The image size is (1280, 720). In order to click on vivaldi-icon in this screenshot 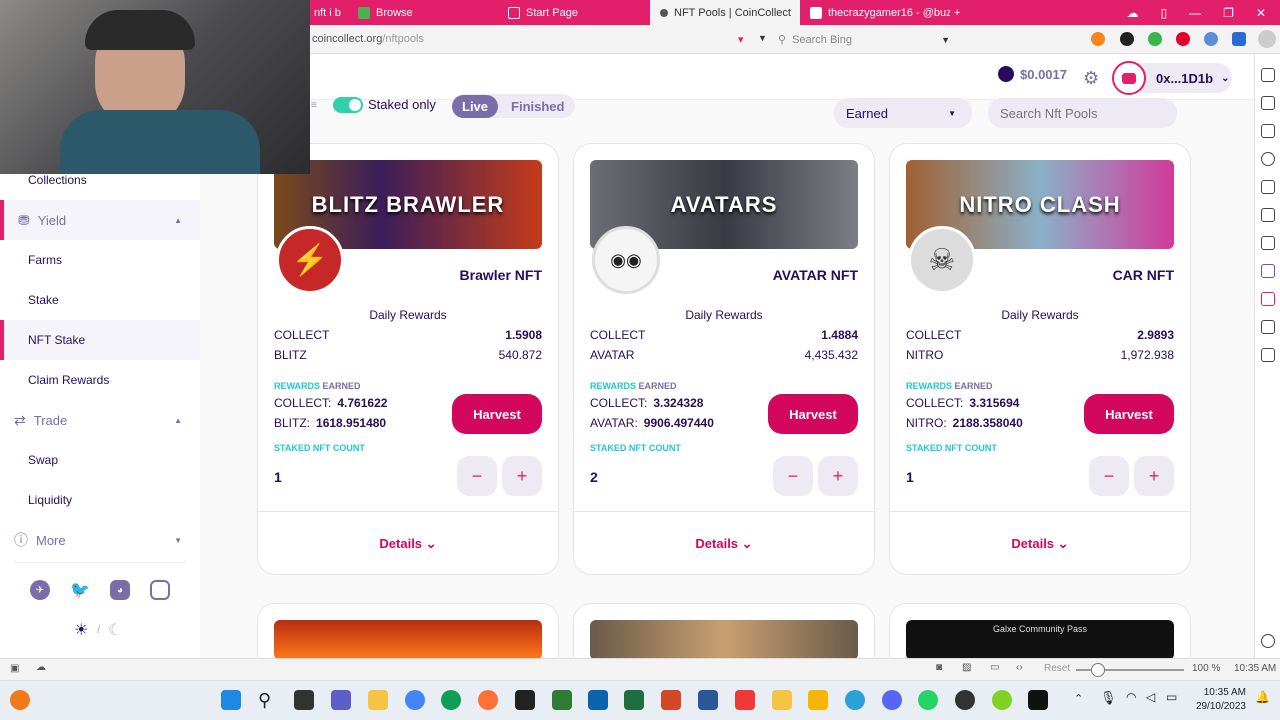, I will do `click(1268, 299)`.